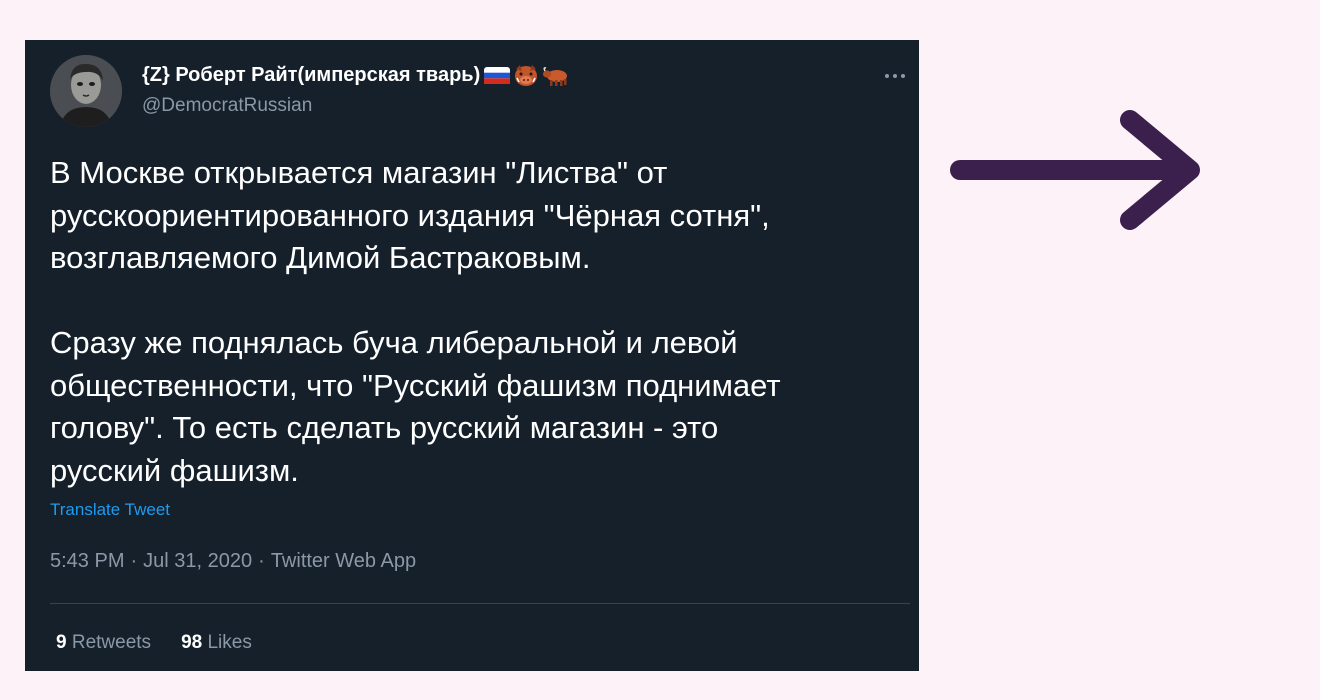  What do you see at coordinates (110, 510) in the screenshot?
I see `translate-tweet-link: Translate Tweet` at bounding box center [110, 510].